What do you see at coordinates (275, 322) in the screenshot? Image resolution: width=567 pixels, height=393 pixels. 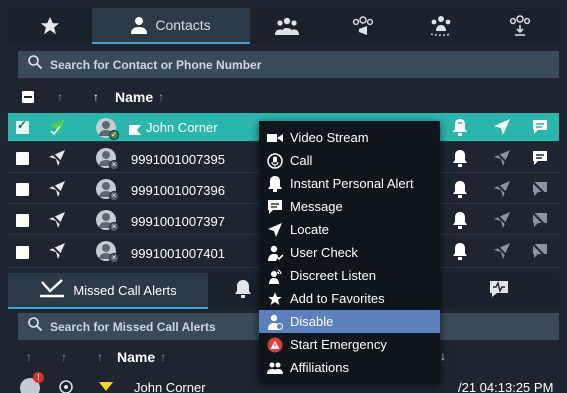 I see `disable-user-icon` at bounding box center [275, 322].